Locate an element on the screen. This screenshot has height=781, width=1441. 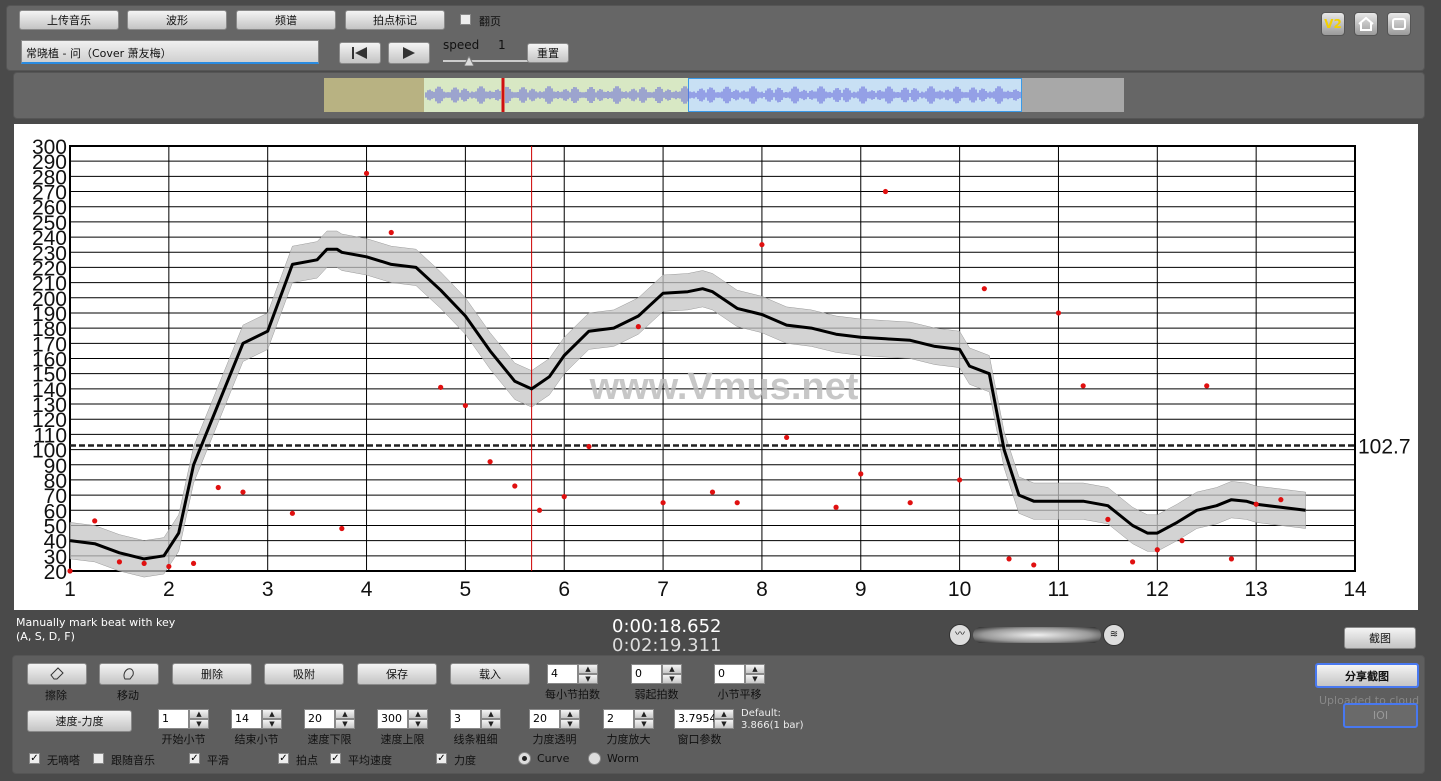
line-width-stepper: 3 ▲ ▼ 线条粗细 is located at coordinates (475, 727).